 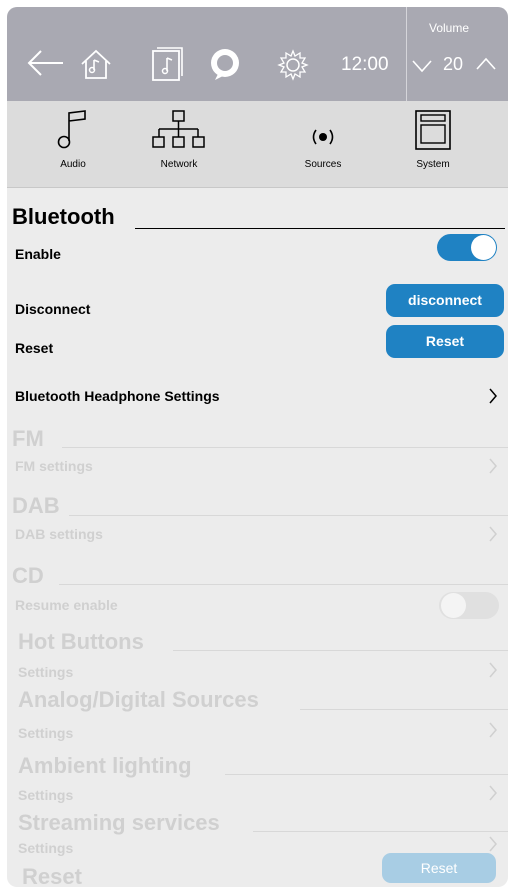 I want to click on back-arrow-icon, so click(x=45, y=65).